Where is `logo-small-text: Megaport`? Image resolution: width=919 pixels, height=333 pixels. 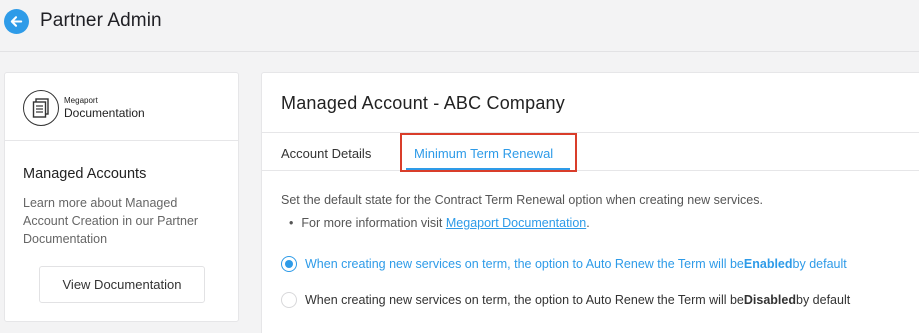 logo-small-text: Megaport is located at coordinates (81, 100).